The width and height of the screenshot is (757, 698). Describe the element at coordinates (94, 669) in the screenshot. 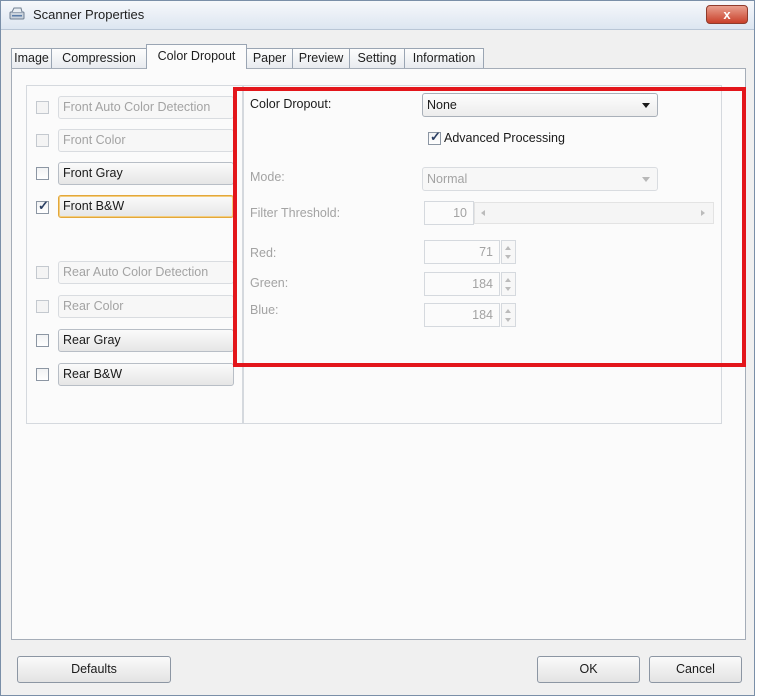

I see `defaults-button: Defaults` at that location.